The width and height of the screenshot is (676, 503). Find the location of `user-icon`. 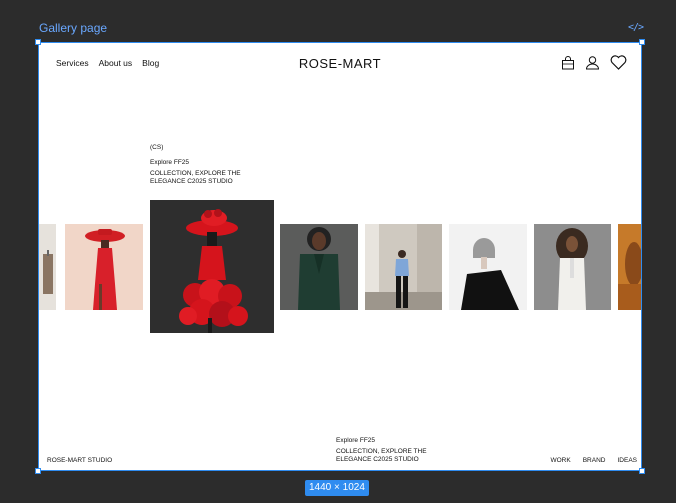

user-icon is located at coordinates (592, 62).